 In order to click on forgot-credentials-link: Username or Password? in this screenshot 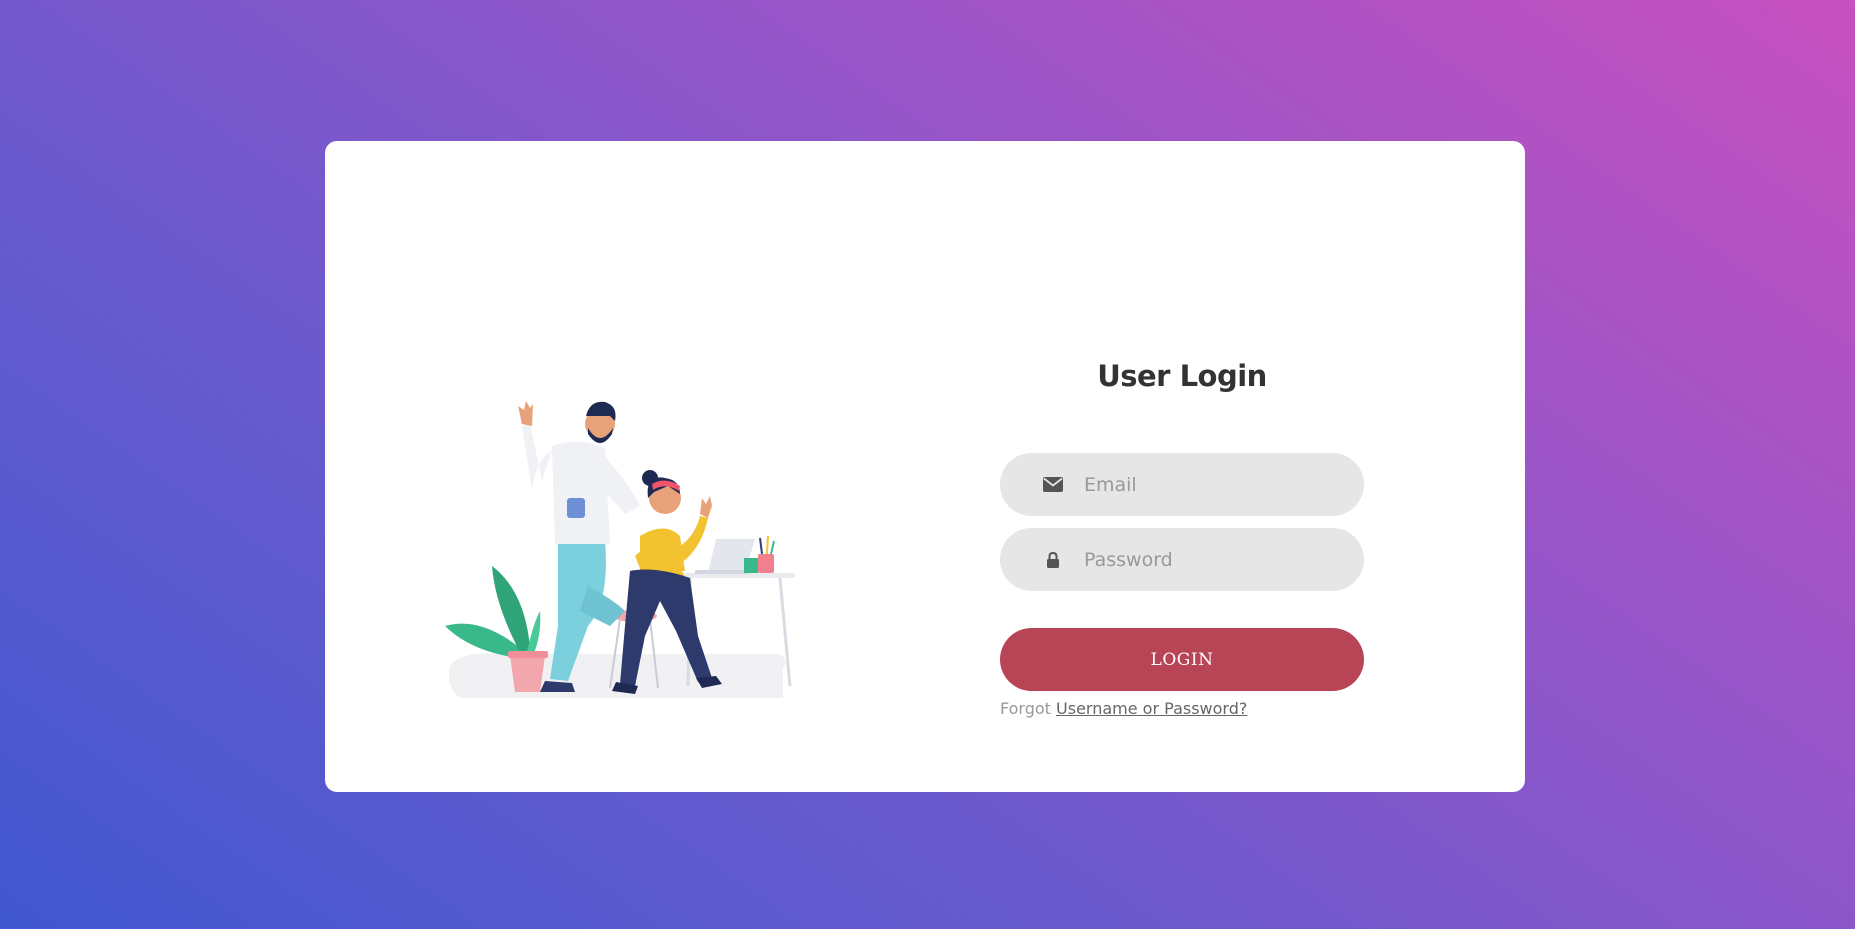, I will do `click(1151, 708)`.